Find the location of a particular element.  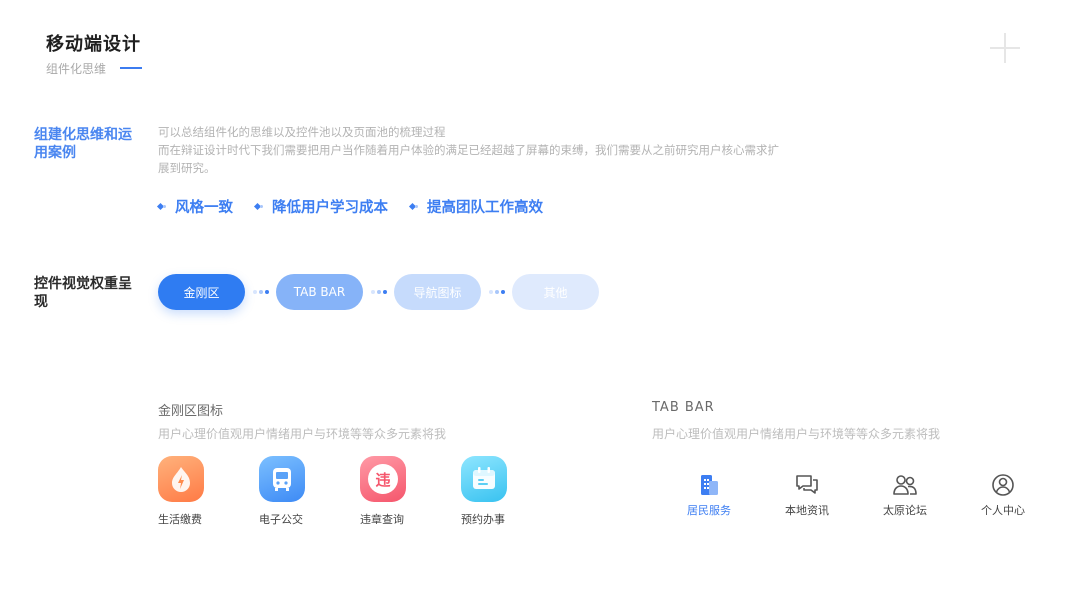

page-subtitle: 组件化思维 is located at coordinates (76, 69).